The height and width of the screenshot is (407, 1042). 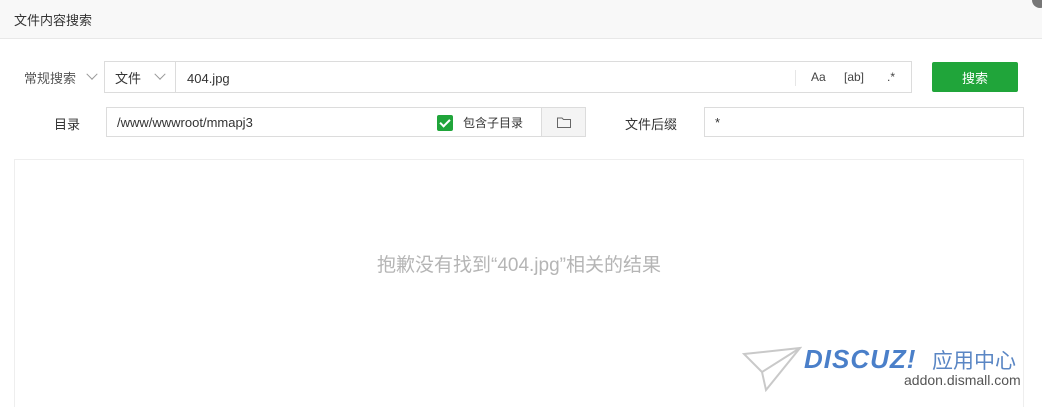 What do you see at coordinates (50, 78) in the screenshot?
I see `search-mode-label: 常规搜索` at bounding box center [50, 78].